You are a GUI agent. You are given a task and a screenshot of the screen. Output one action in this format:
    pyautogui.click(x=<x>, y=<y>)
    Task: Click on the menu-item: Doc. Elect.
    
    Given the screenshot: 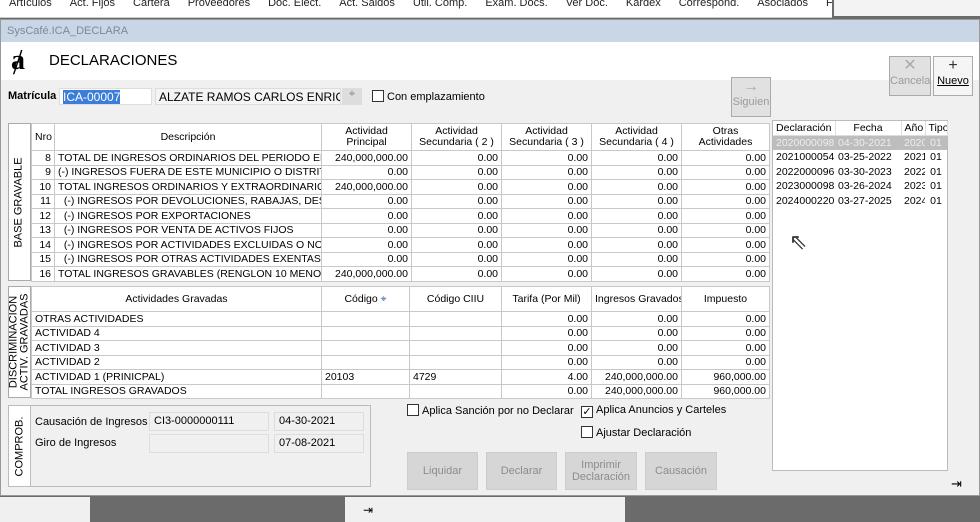 What is the action you would take?
    pyautogui.click(x=294, y=8)
    